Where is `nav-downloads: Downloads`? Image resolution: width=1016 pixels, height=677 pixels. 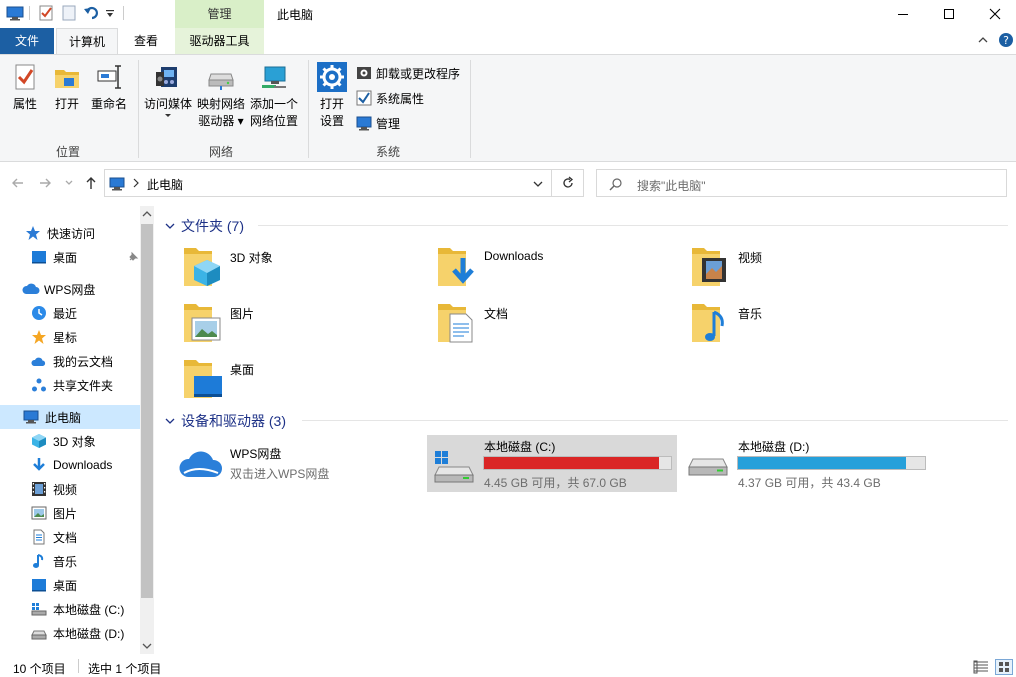
nav-downloads: Downloads is located at coordinates (71, 465).